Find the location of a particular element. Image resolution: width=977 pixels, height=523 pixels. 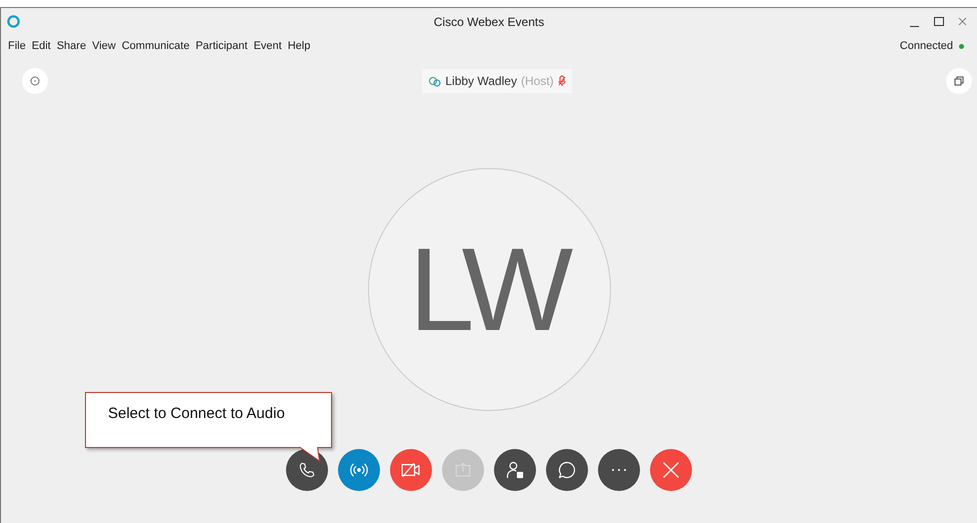

leave-button is located at coordinates (671, 470).